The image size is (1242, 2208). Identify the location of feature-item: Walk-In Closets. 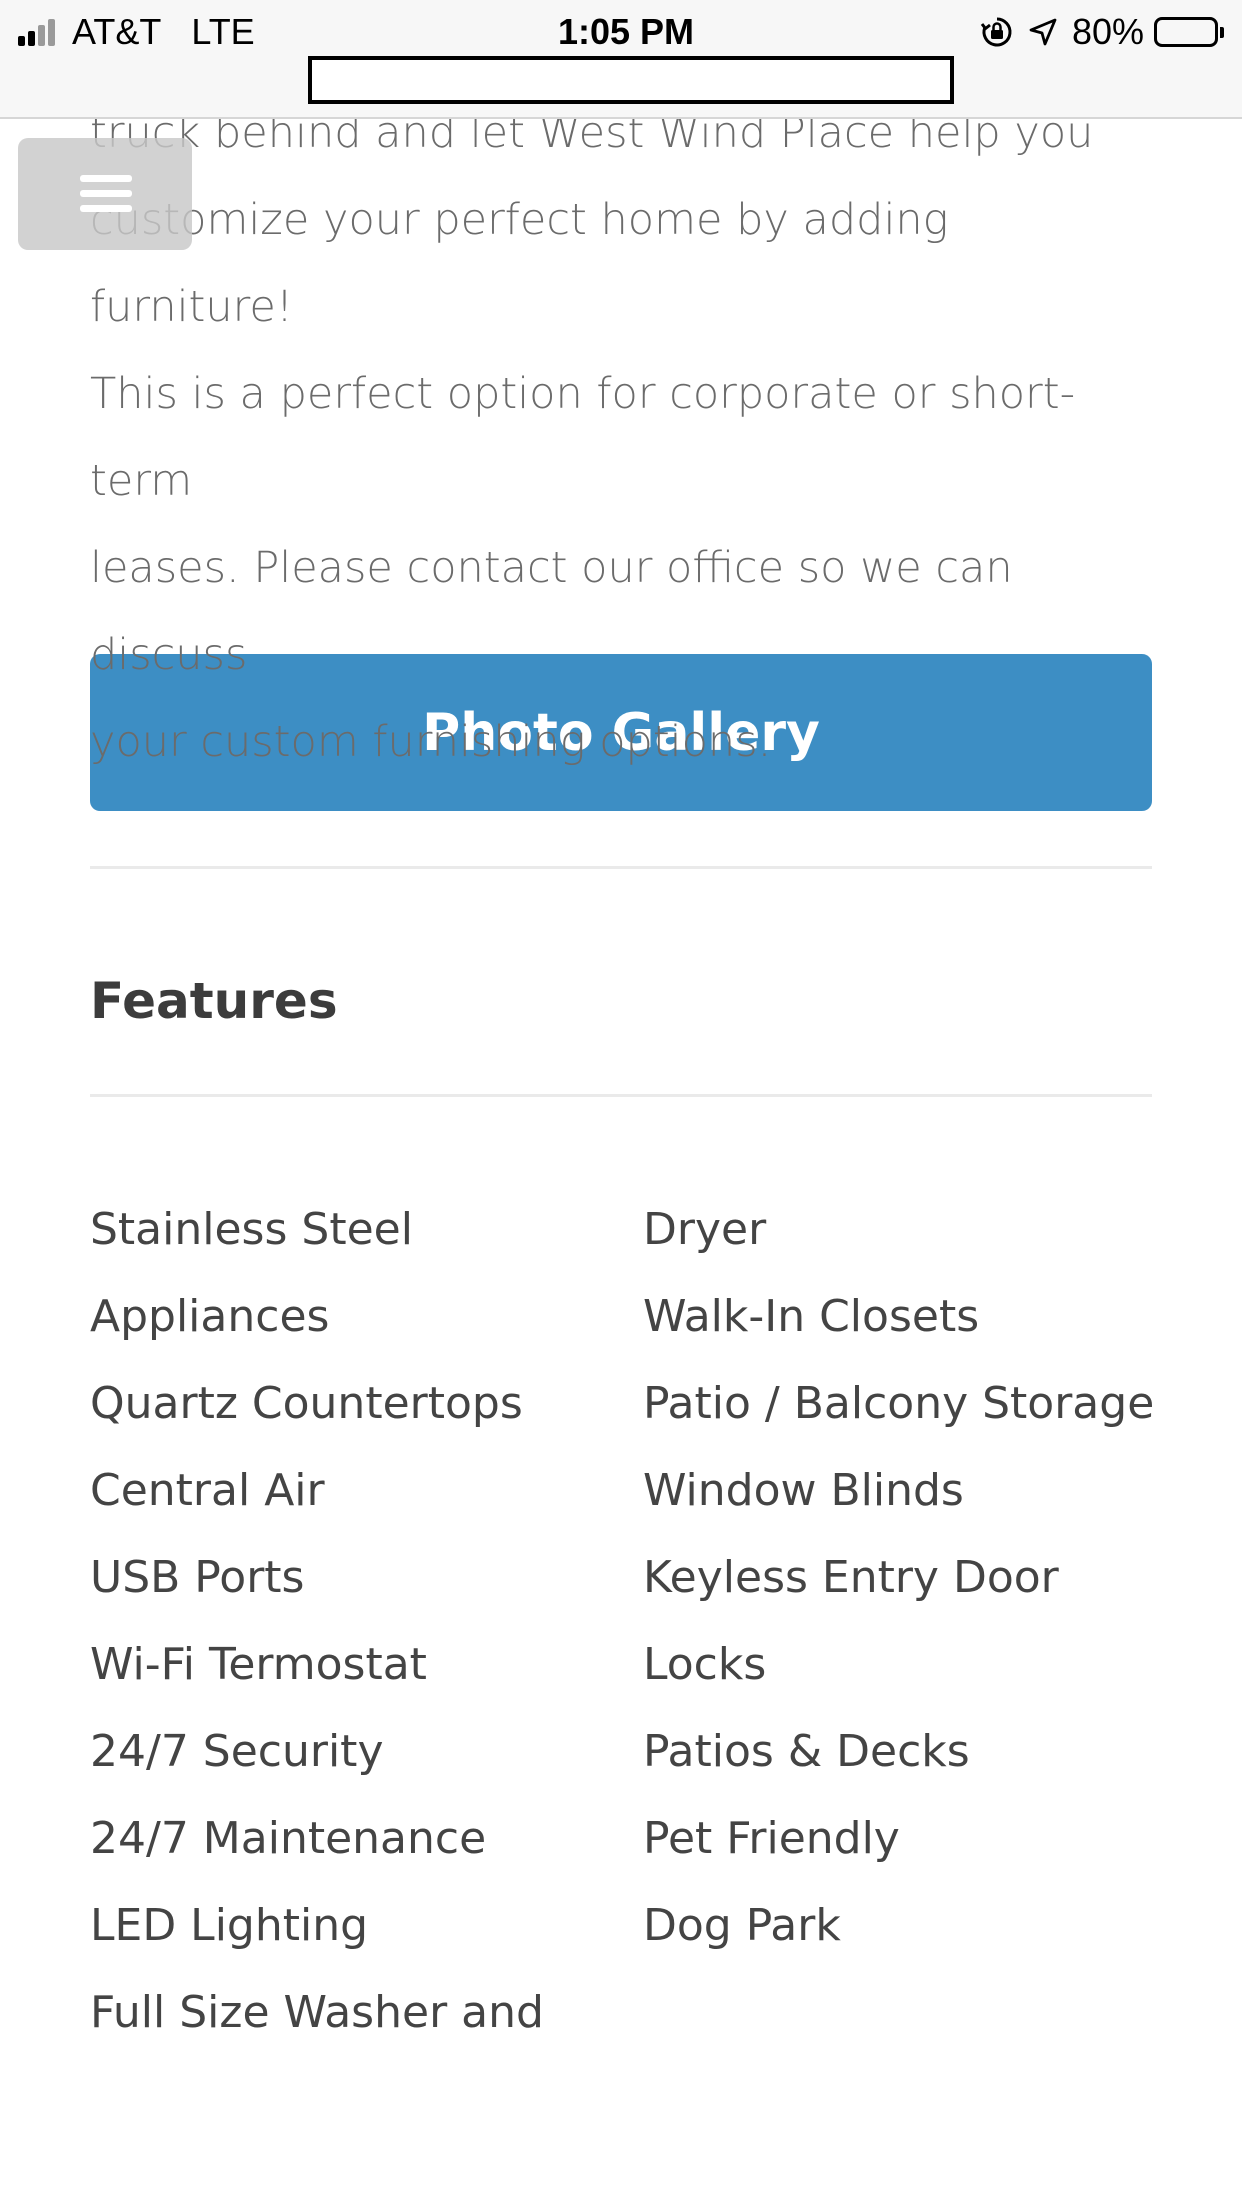
(811, 1316).